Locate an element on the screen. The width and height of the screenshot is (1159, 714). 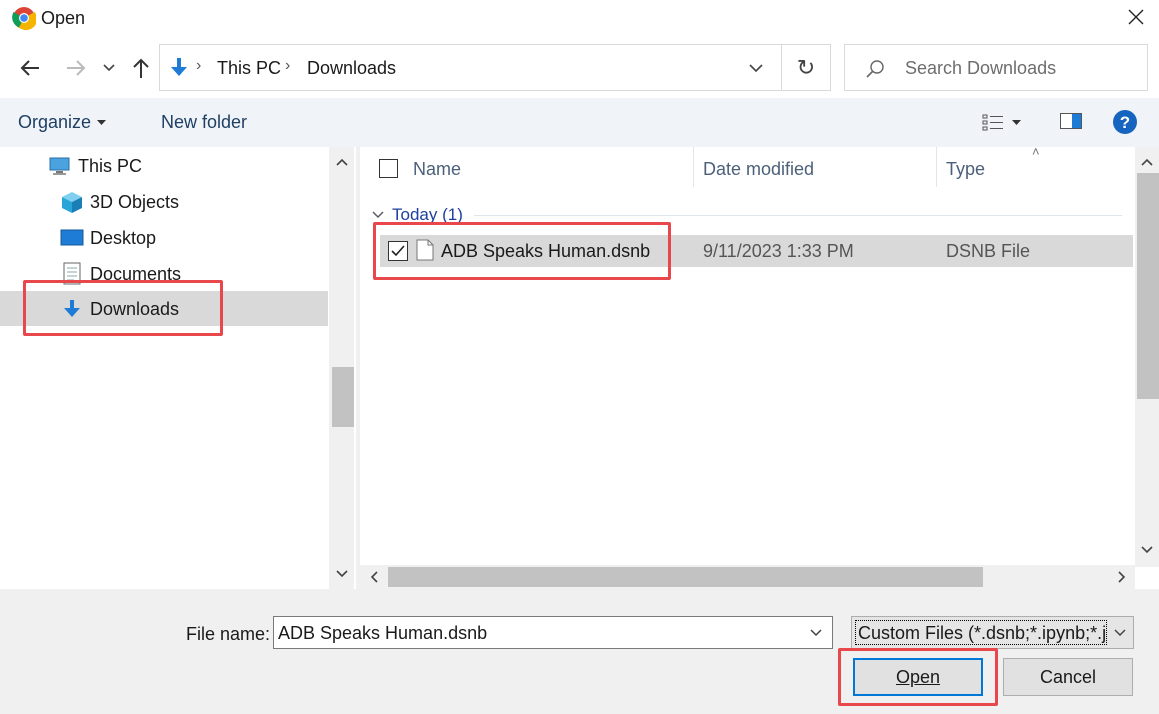
search-icon is located at coordinates (875, 69).